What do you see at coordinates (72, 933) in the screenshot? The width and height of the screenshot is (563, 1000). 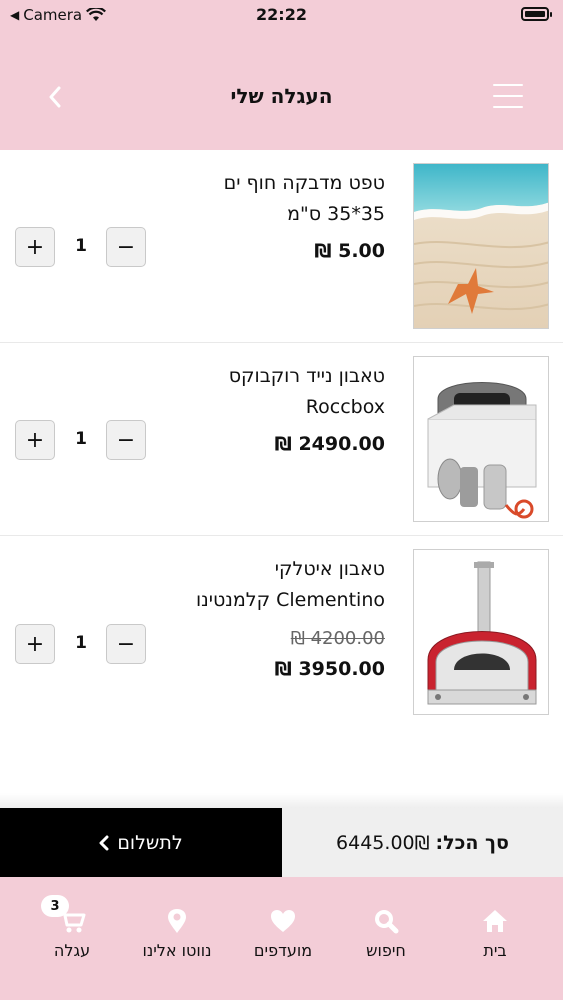 I see `tab-cart: עגלה` at bounding box center [72, 933].